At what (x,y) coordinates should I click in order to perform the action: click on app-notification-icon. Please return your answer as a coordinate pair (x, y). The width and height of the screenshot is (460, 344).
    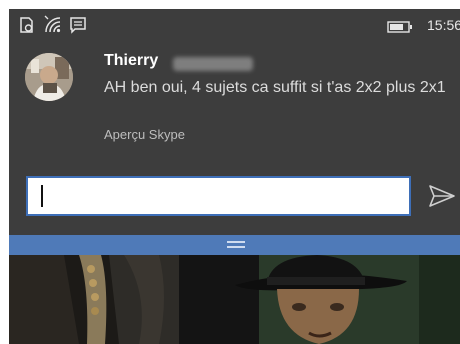
    Looking at the image, I should click on (27, 27).